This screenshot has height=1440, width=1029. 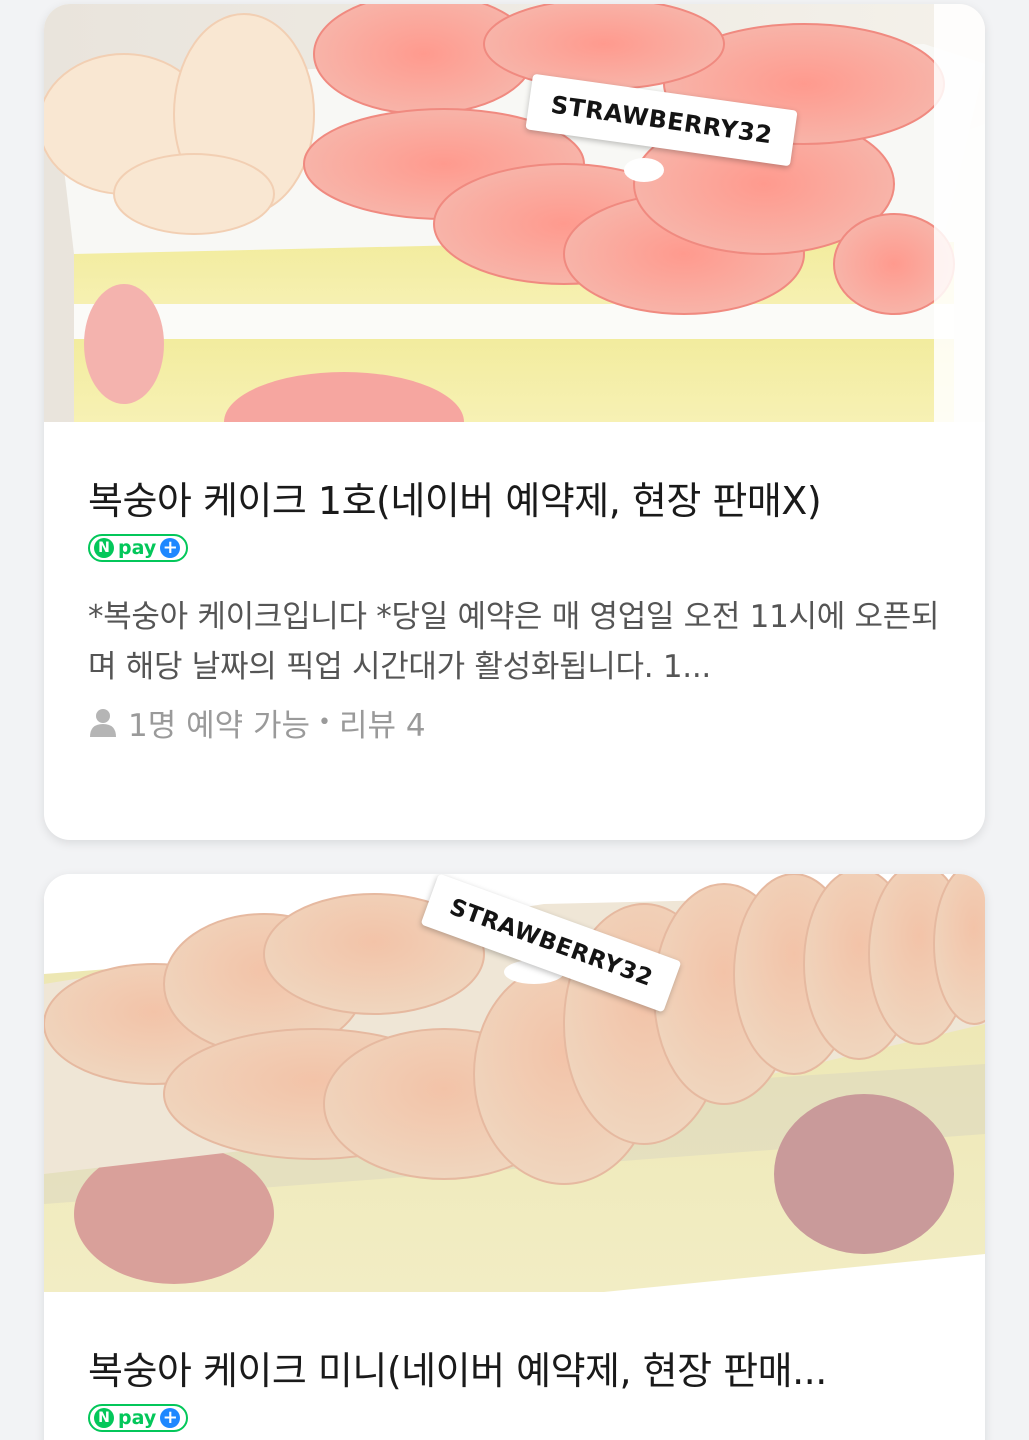 What do you see at coordinates (514, 501) in the screenshot?
I see `product-title: 복숭아 케이크 1호(네이버 예약제, 현장 판매X)` at bounding box center [514, 501].